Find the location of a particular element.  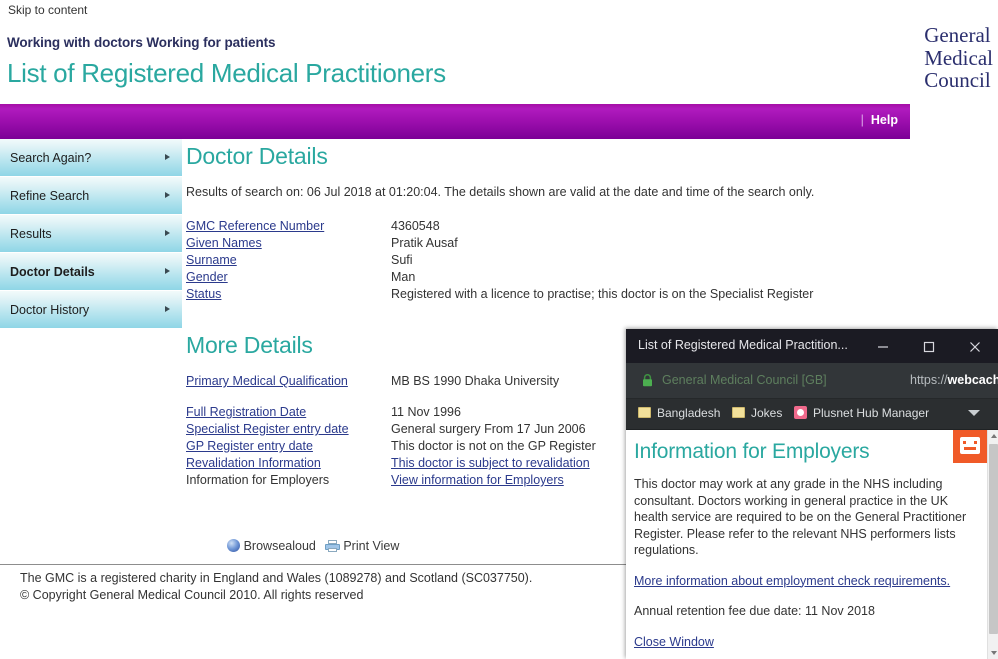

browsealoud-icon is located at coordinates (233, 545).